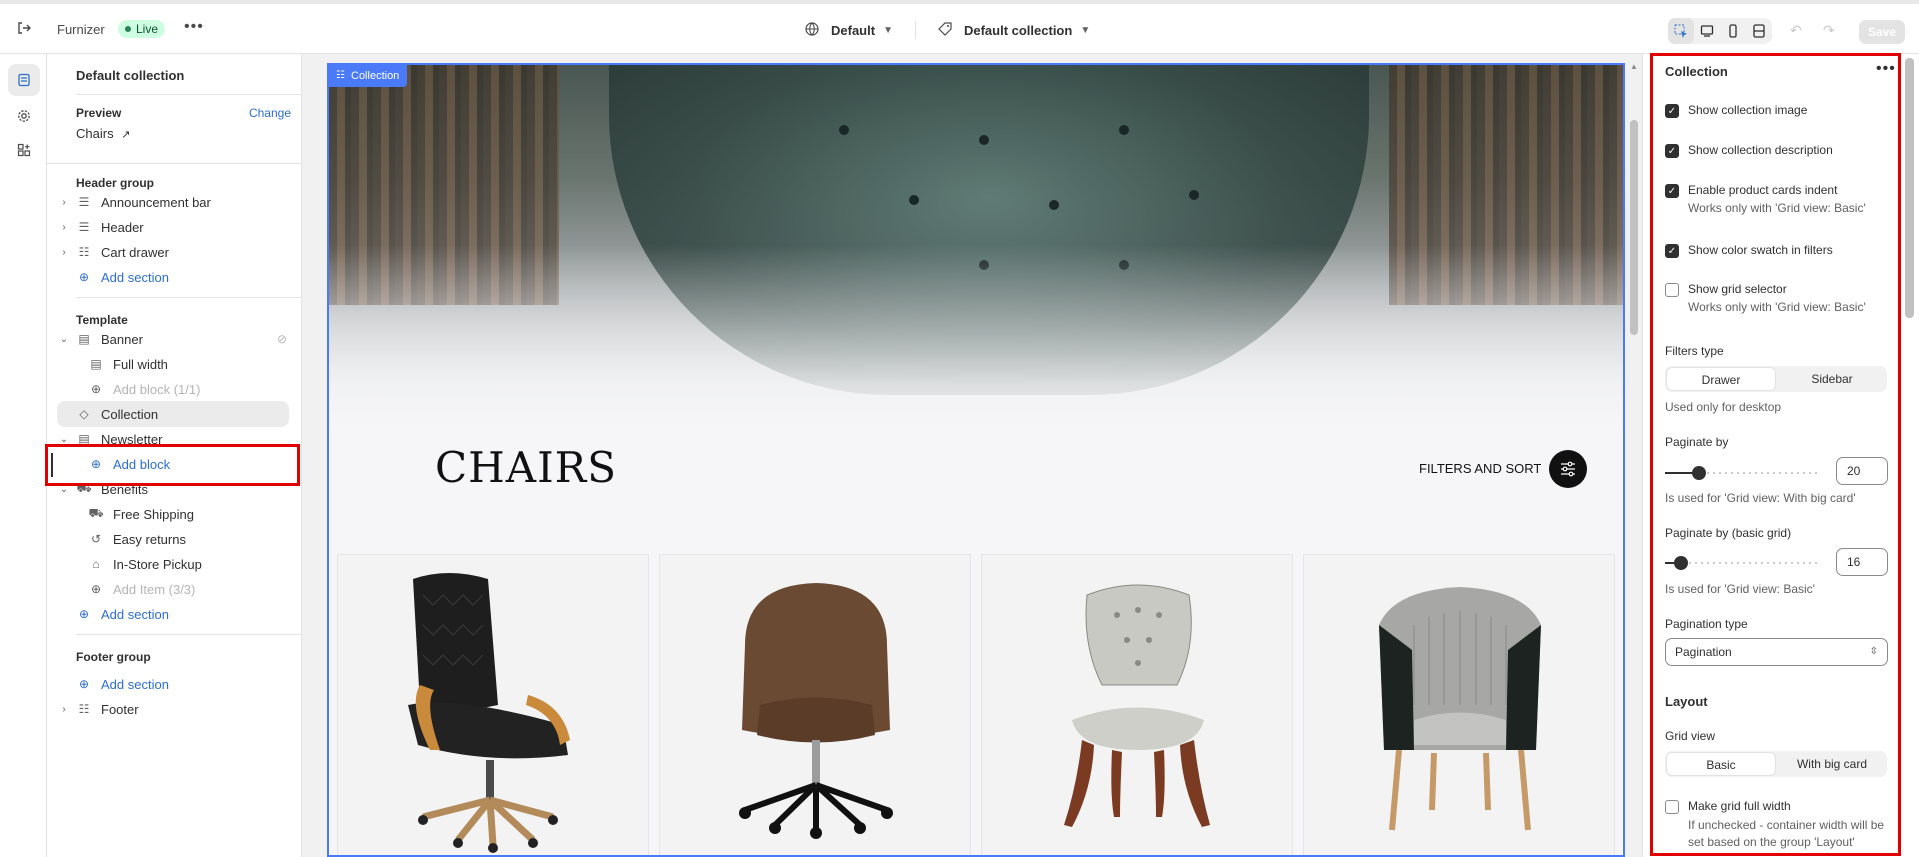  Describe the element at coordinates (1721, 379) in the screenshot. I see `option-drawer: Drawer` at that location.